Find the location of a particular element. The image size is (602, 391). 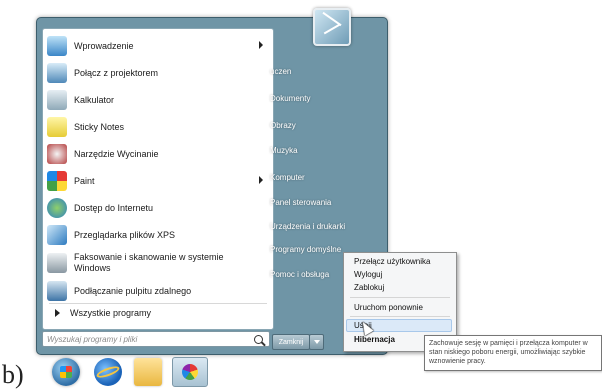

program-label: Paint is located at coordinates (84, 181).